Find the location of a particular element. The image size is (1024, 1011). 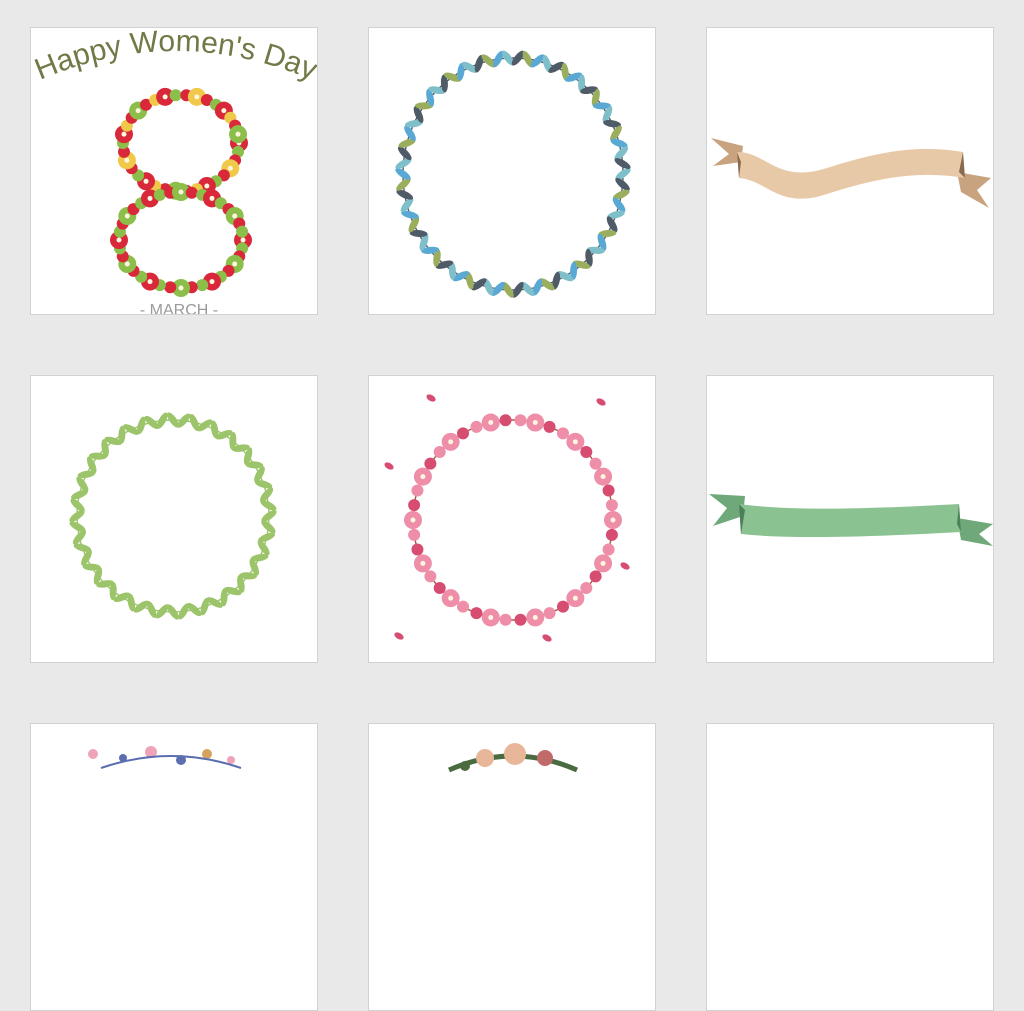

womens-day-artwork: Happy Women's Day - MARCH - is located at coordinates (174, 171).